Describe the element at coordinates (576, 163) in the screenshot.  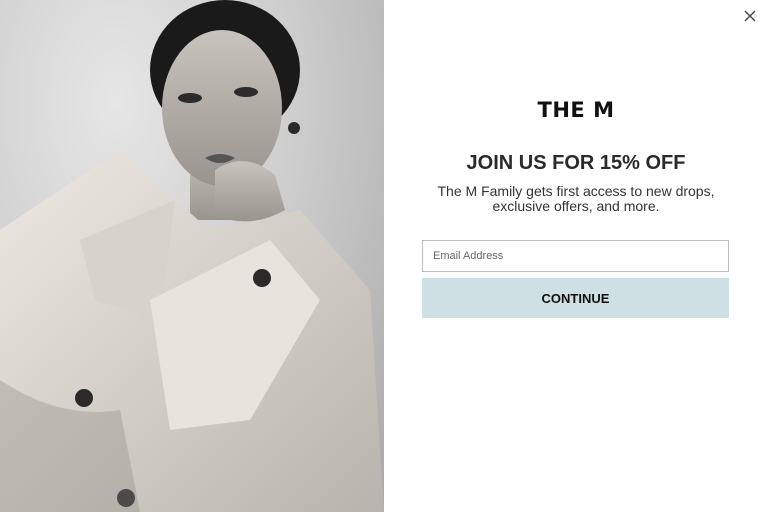
I see `offer-headline: JOIN US FOR 15% OFF` at that location.